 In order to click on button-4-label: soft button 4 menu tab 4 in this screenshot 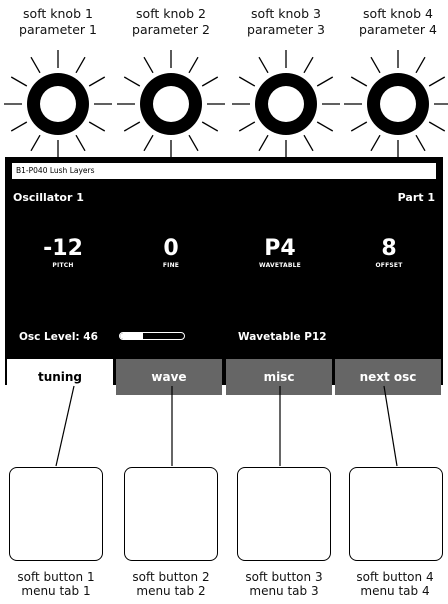, I will do `click(394, 584)`.